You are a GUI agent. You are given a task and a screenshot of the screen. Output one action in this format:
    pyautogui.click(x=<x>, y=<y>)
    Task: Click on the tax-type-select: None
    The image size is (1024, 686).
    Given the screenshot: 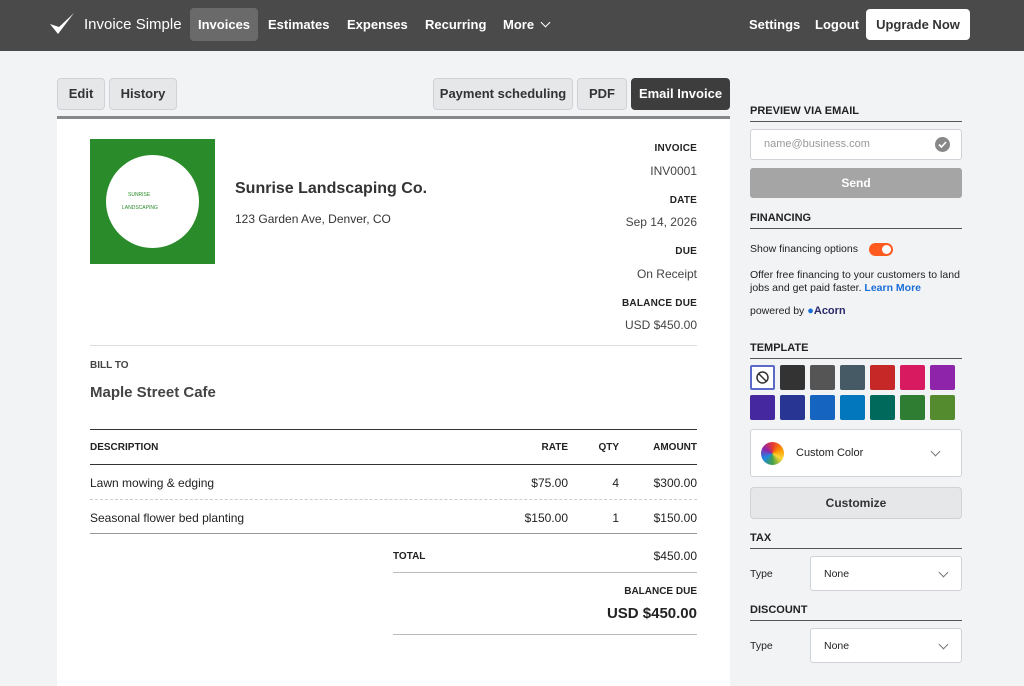 What is the action you would take?
    pyautogui.click(x=886, y=573)
    